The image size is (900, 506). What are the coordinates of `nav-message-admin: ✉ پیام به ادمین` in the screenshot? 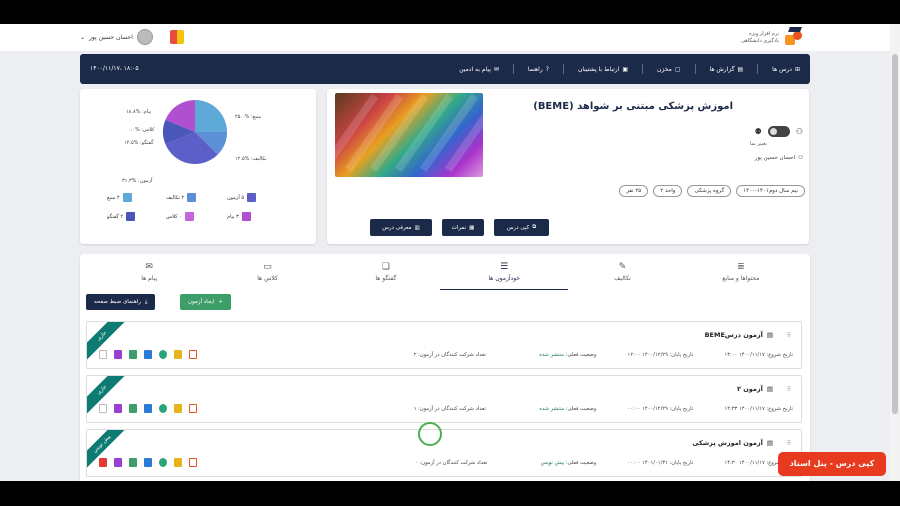 It's located at (479, 69).